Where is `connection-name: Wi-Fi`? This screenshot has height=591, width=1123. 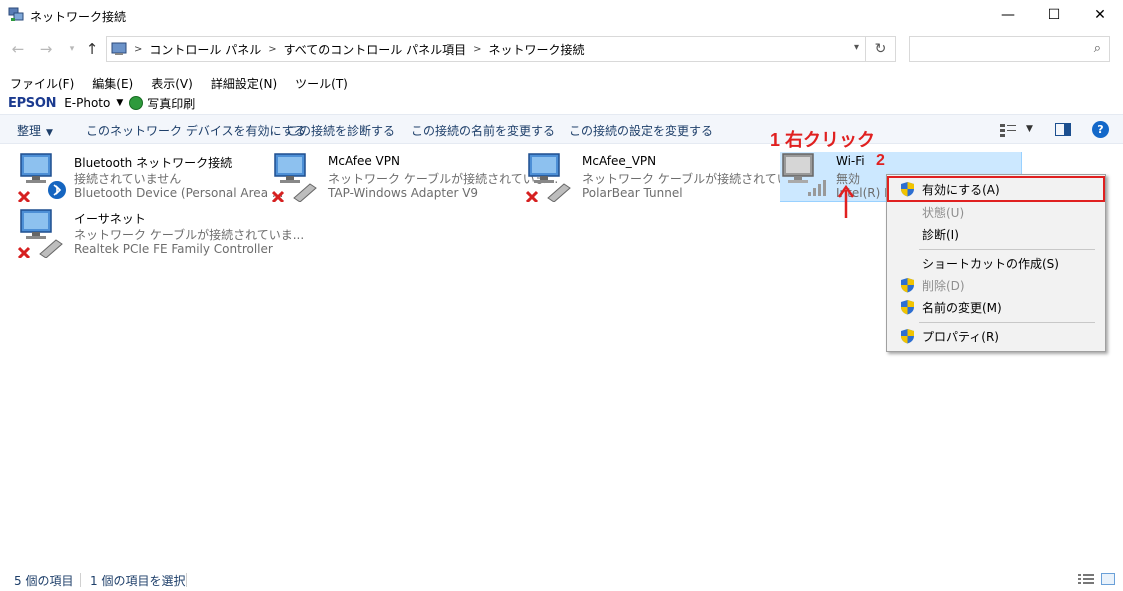
connection-name: Wi-Fi is located at coordinates (850, 161).